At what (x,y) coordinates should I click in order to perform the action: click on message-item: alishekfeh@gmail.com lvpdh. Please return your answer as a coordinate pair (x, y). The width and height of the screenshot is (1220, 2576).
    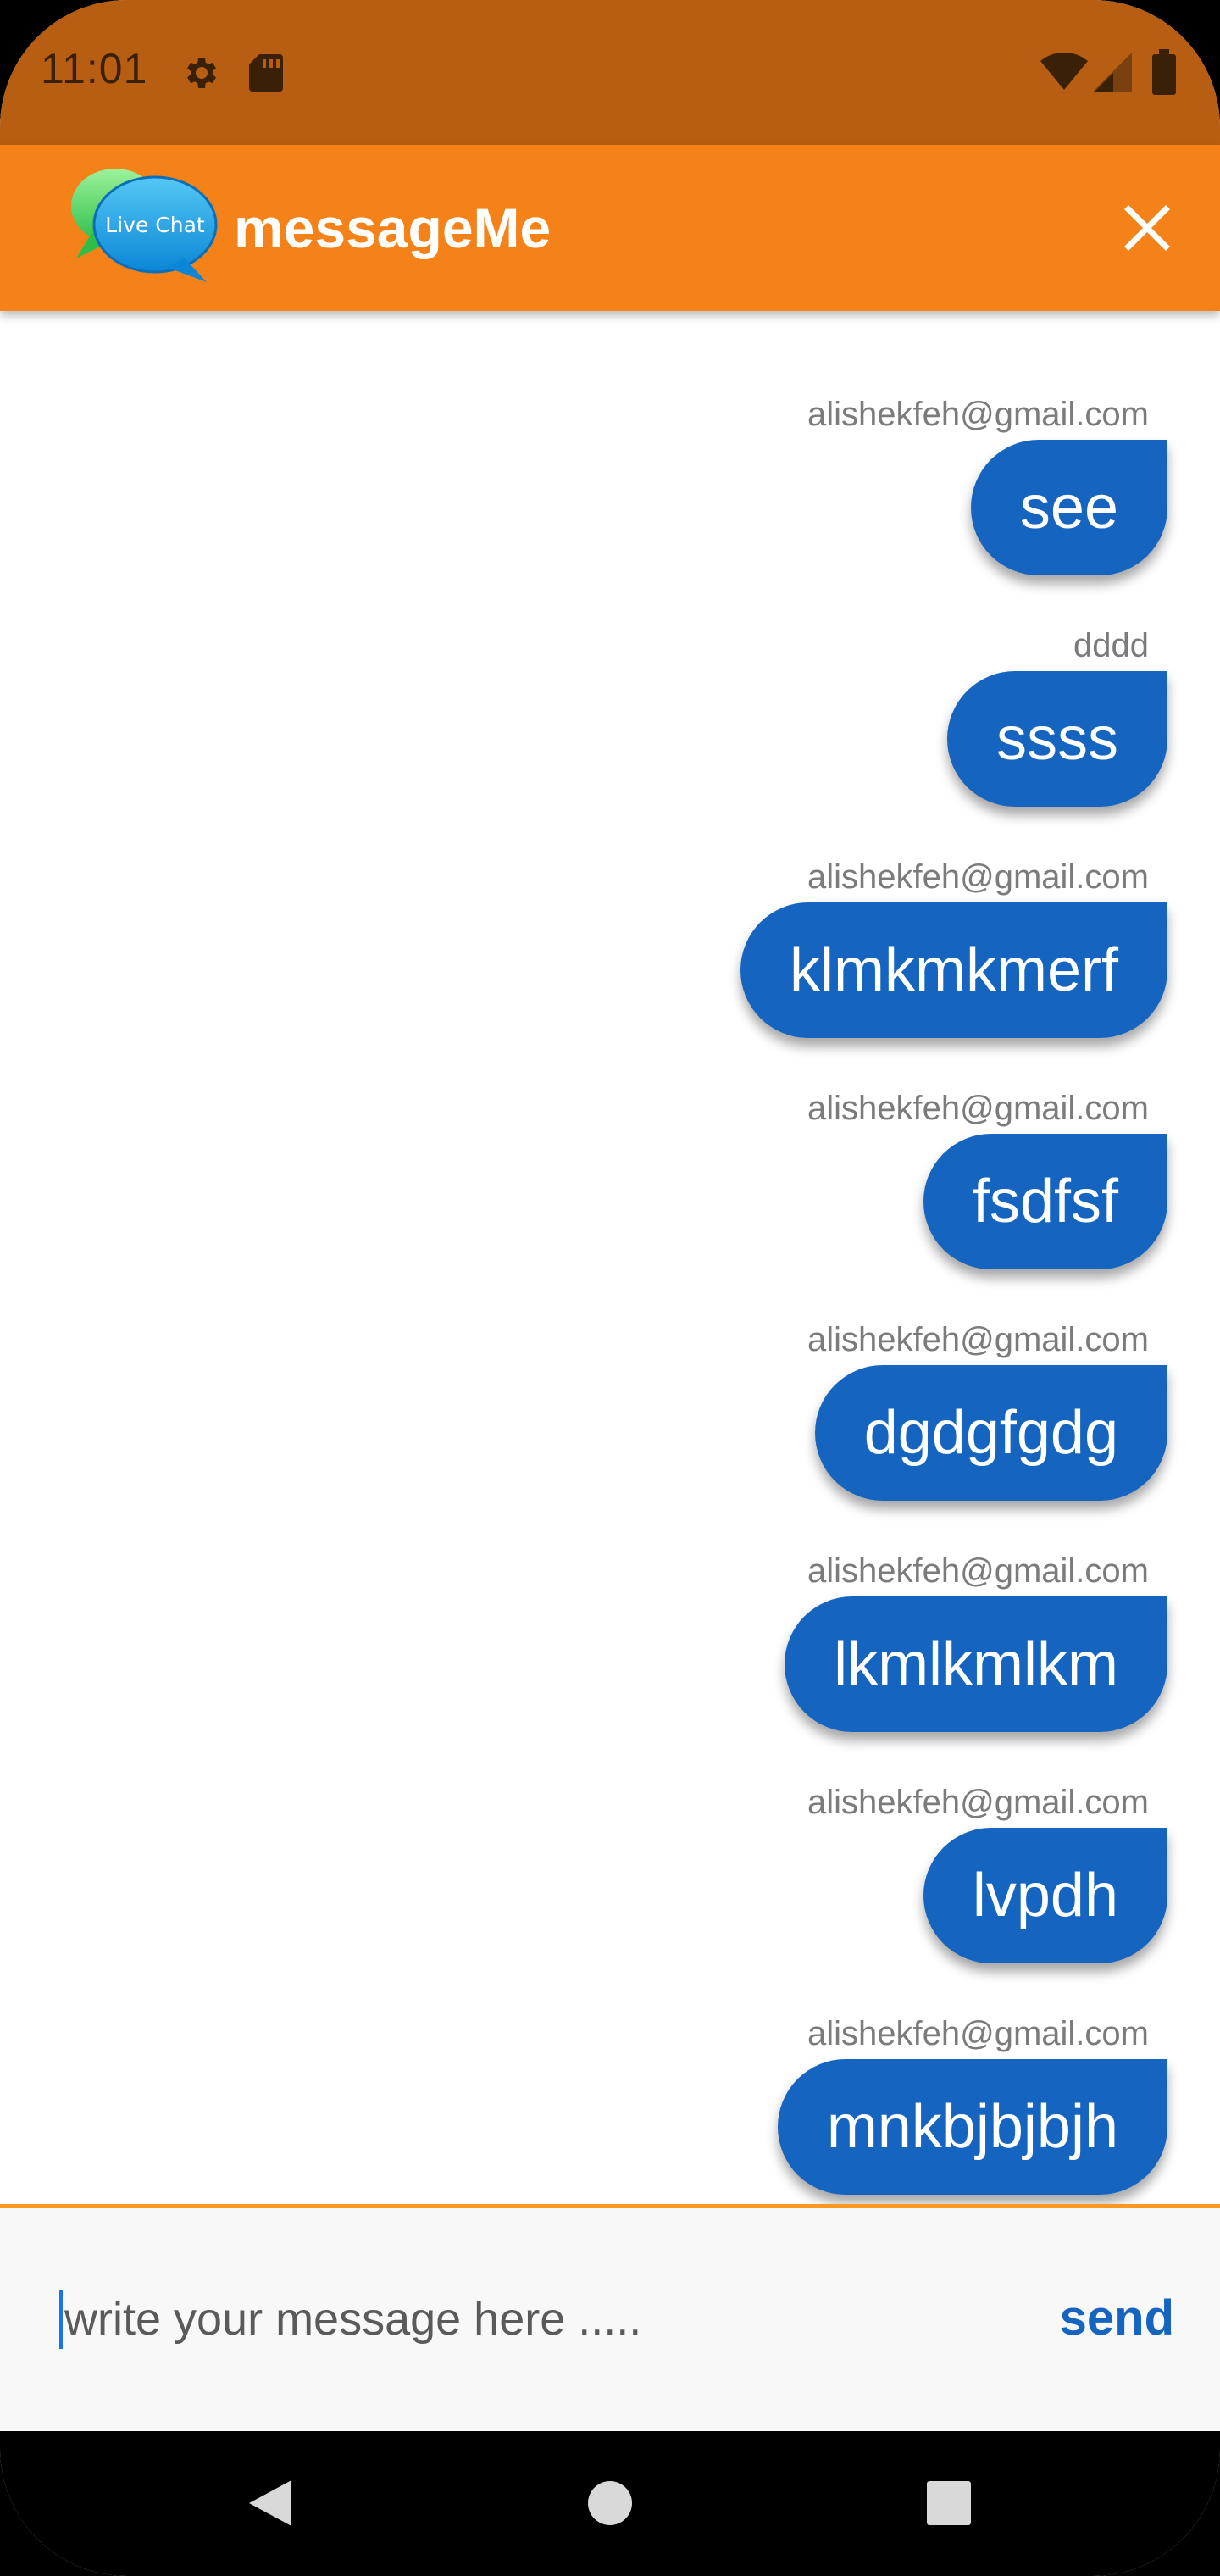
    Looking at the image, I should click on (987, 1872).